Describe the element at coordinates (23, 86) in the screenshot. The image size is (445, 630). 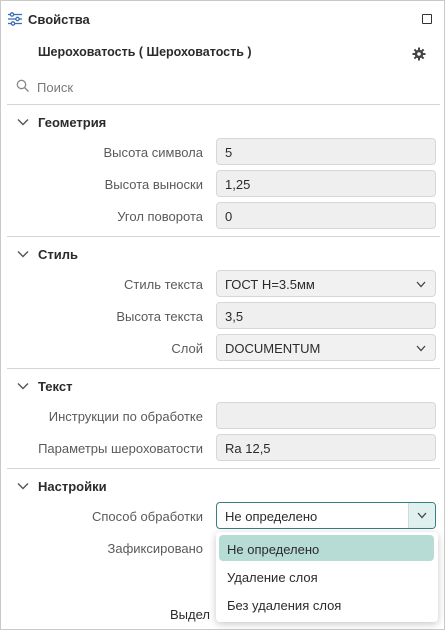
I see `search-icon` at that location.